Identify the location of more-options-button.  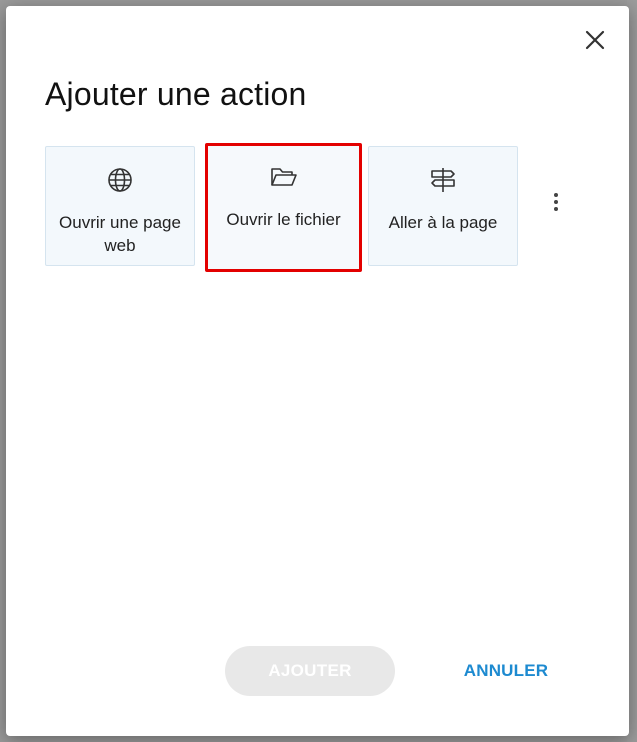
(556, 202).